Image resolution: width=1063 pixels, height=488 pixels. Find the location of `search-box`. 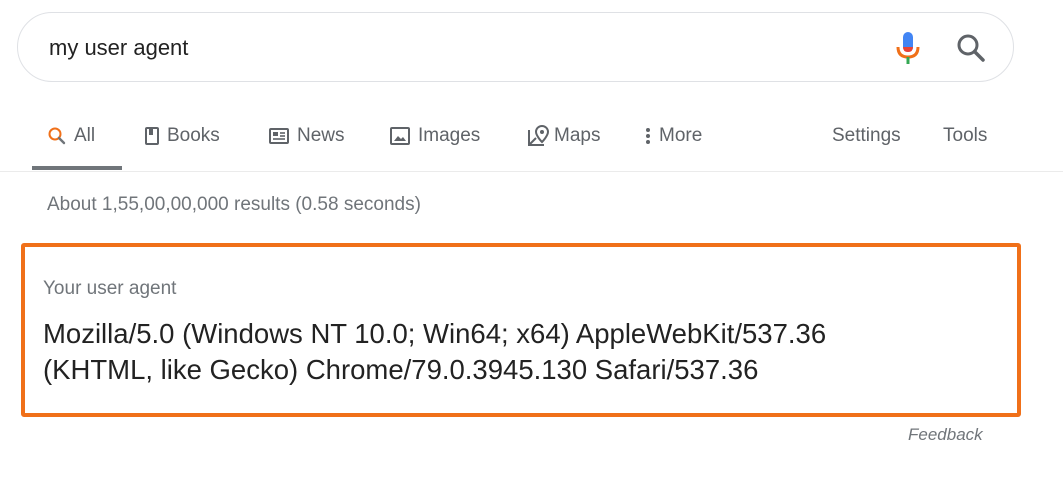

search-box is located at coordinates (515, 47).